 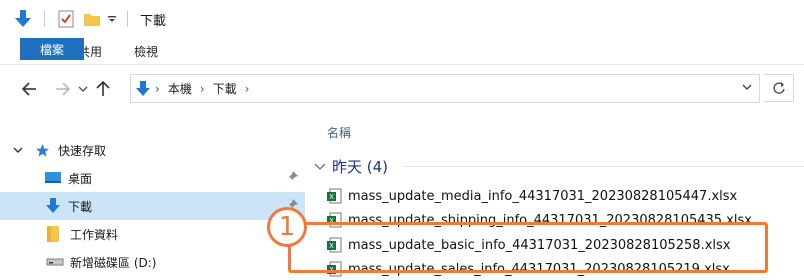 I want to click on excel-file-icon: X, so click(x=334, y=196).